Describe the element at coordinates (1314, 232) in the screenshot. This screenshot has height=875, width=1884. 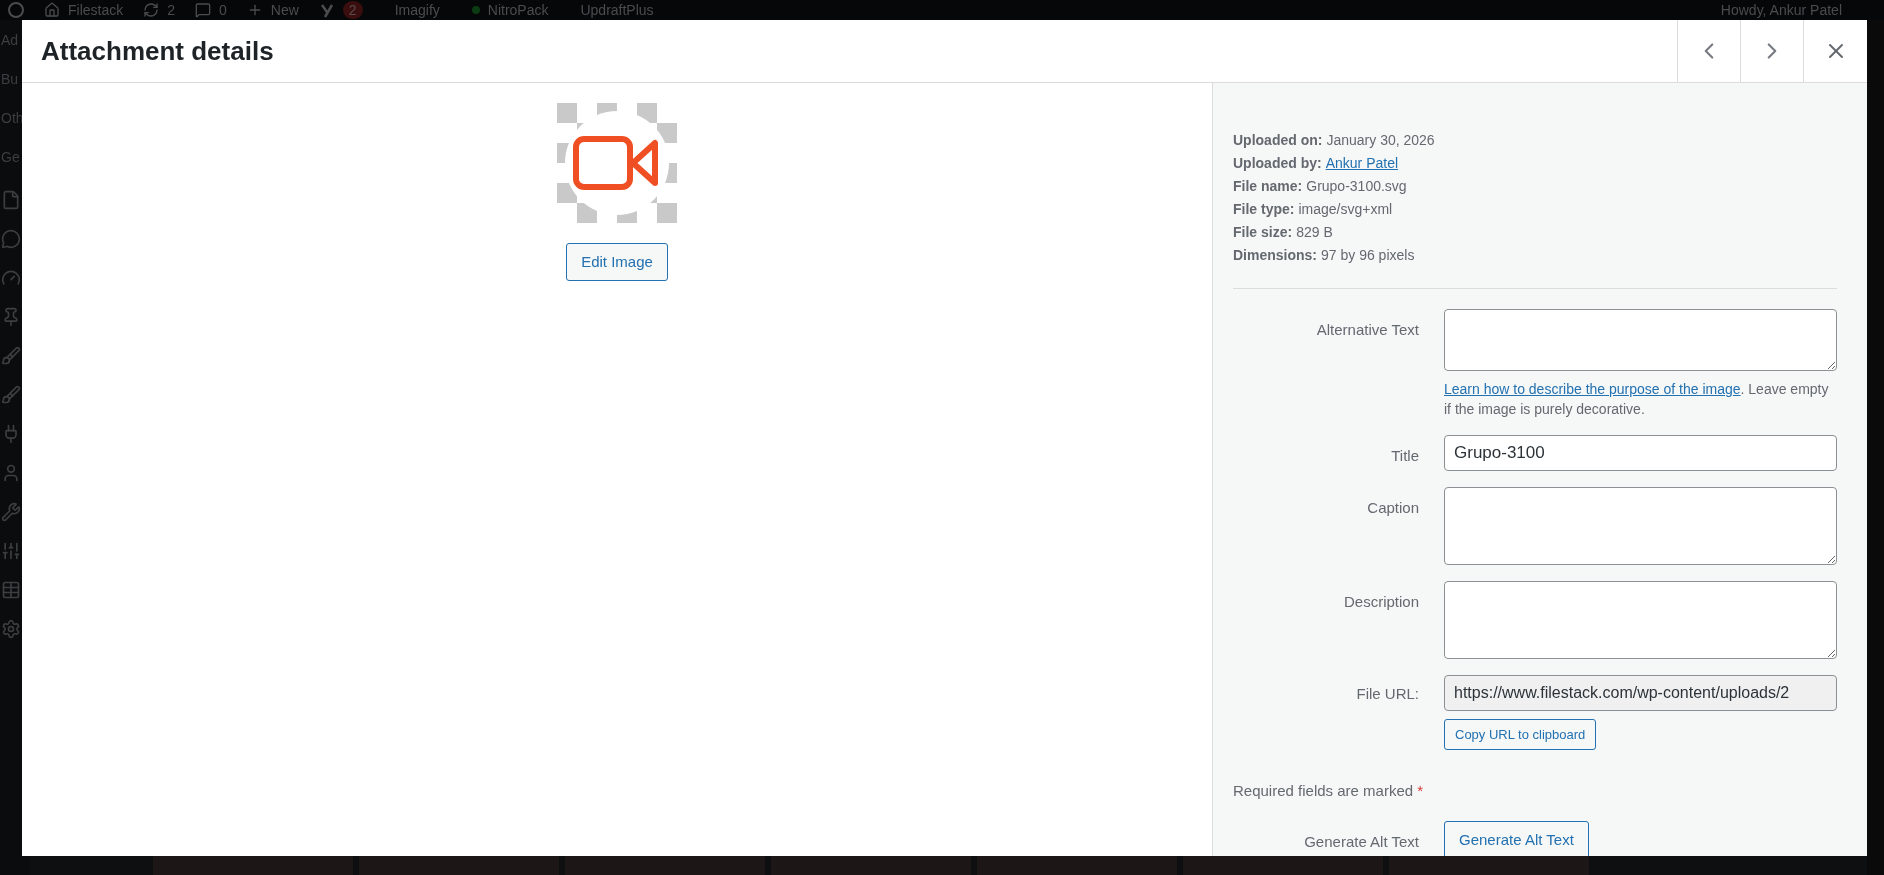
I see `detail-value: 829 B` at that location.